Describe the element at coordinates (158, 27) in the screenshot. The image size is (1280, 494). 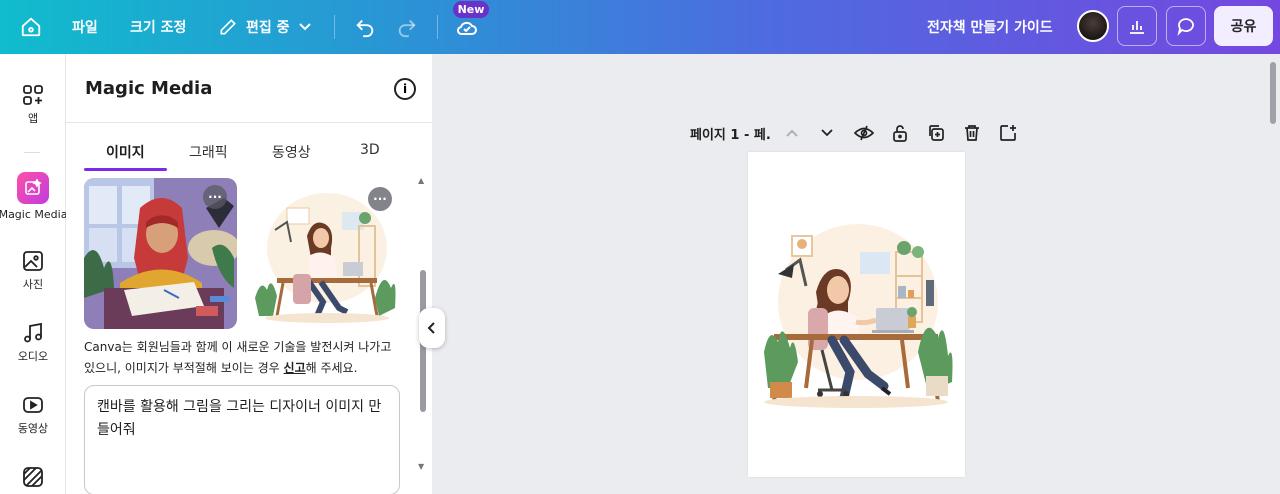
I see `resize-menu: 크기 조정` at that location.